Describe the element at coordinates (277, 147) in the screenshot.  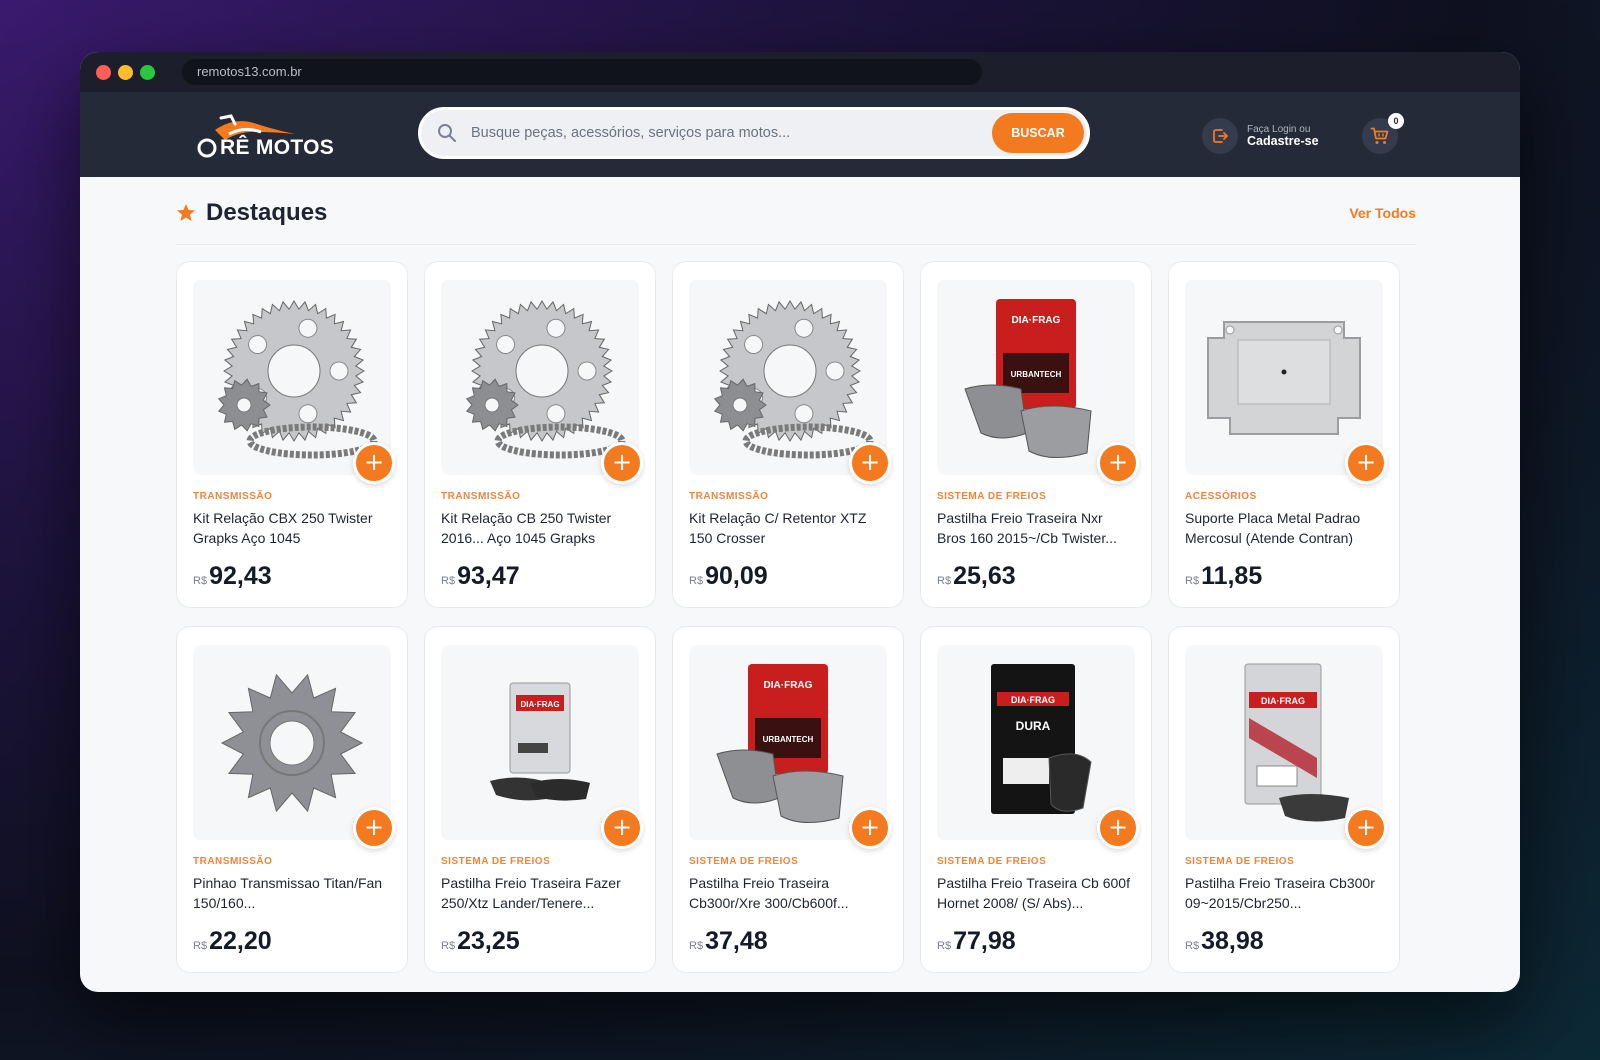
I see `logo-text: RÊ MOTOS` at that location.